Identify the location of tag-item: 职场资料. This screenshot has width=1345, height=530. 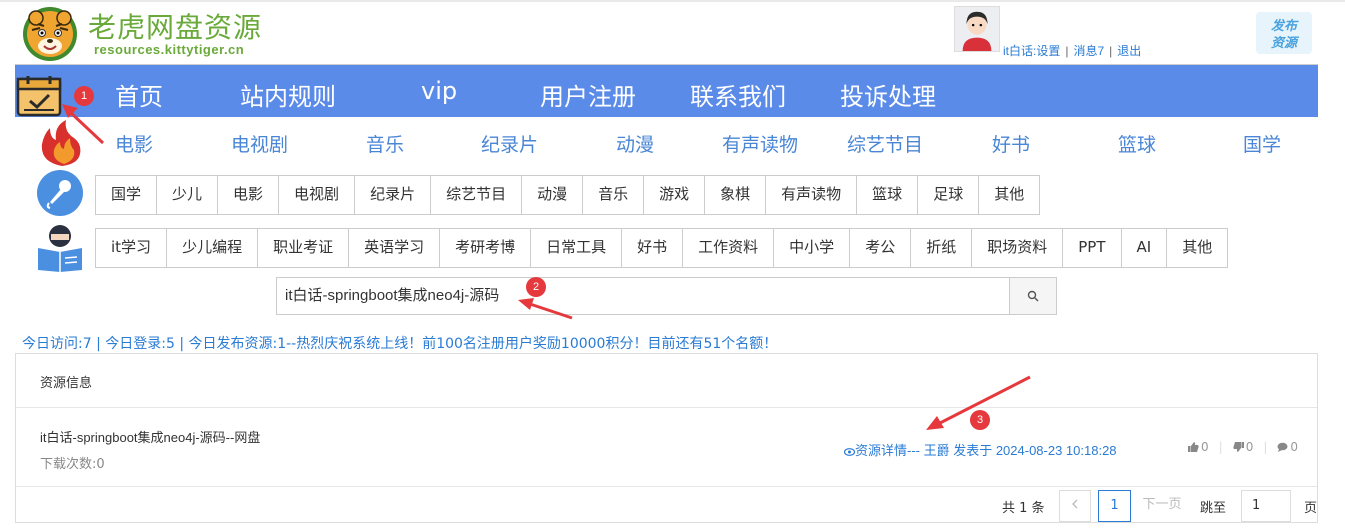
(1018, 248).